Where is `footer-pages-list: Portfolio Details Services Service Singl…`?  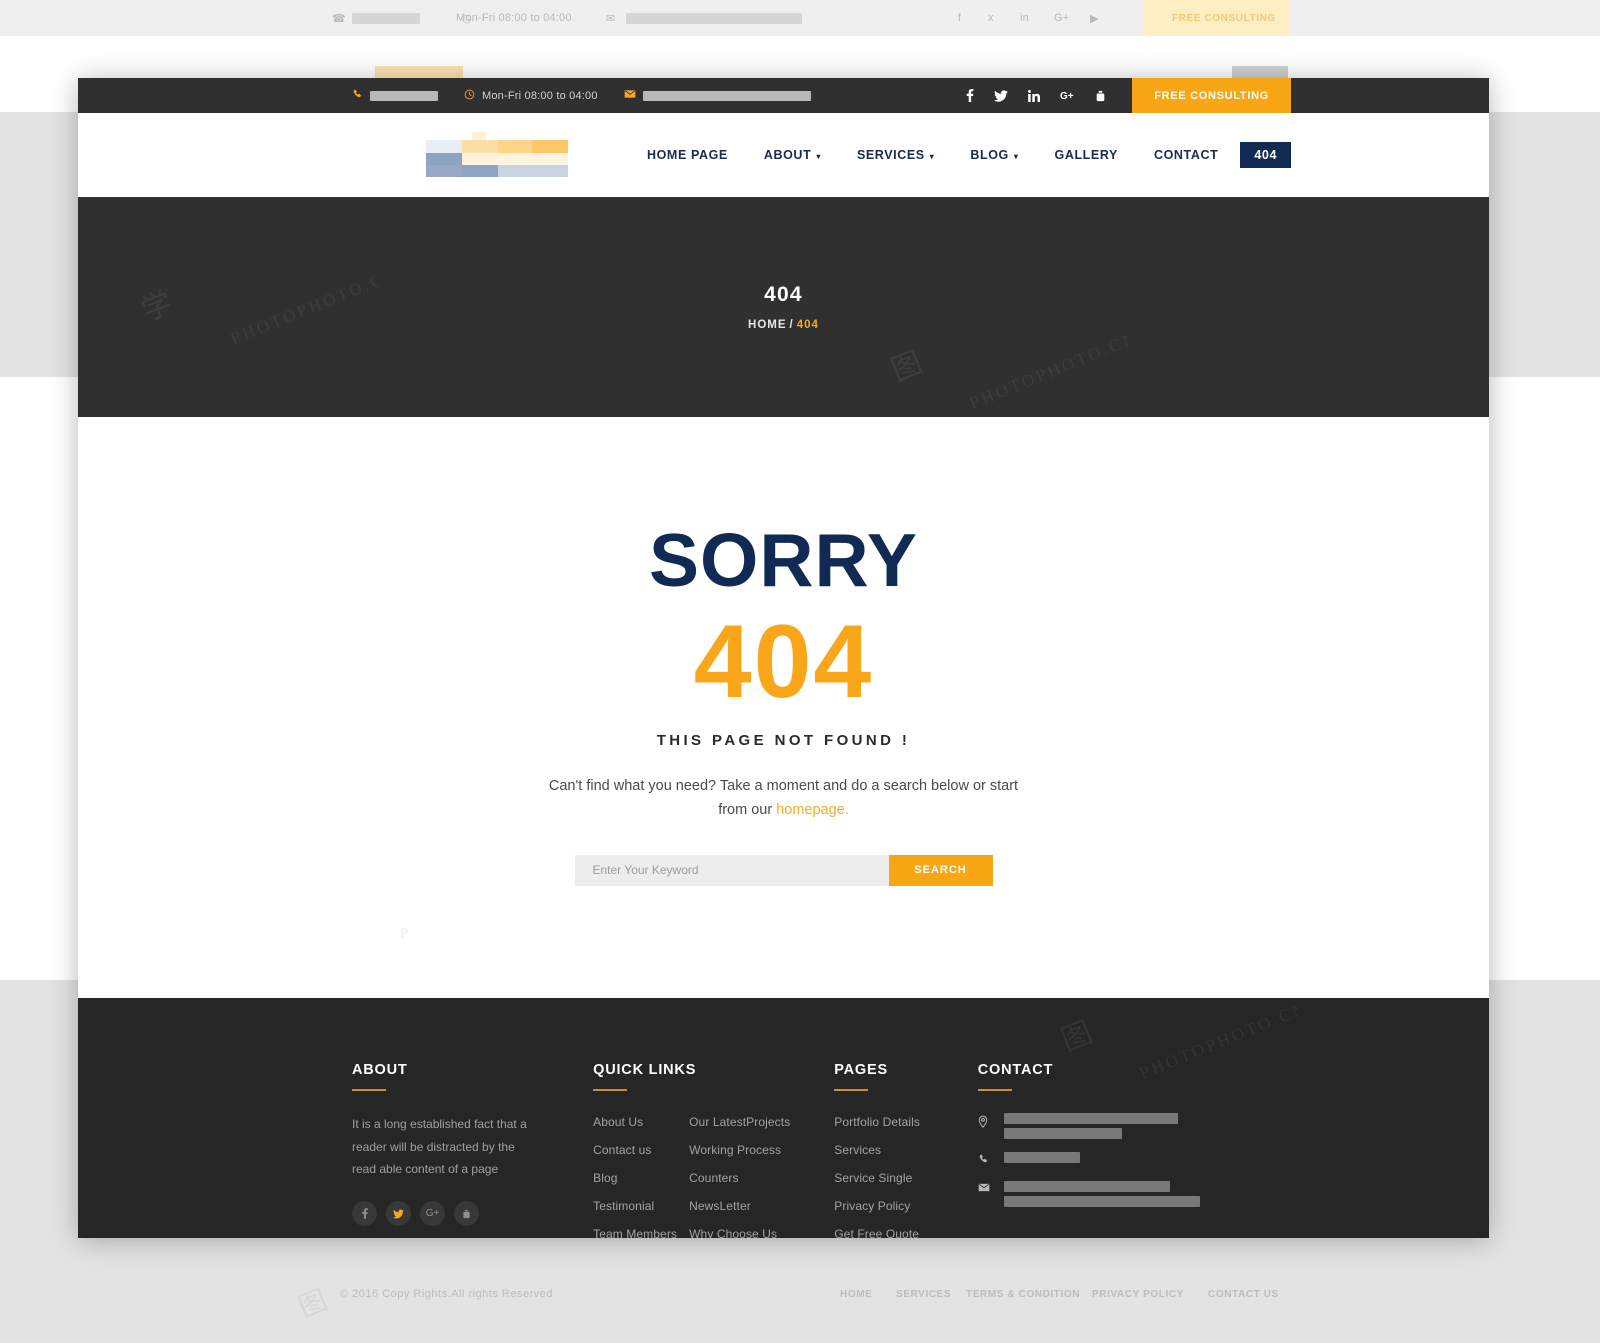
footer-pages-list: Portfolio Details Services Service Singl… is located at coordinates (906, 1175).